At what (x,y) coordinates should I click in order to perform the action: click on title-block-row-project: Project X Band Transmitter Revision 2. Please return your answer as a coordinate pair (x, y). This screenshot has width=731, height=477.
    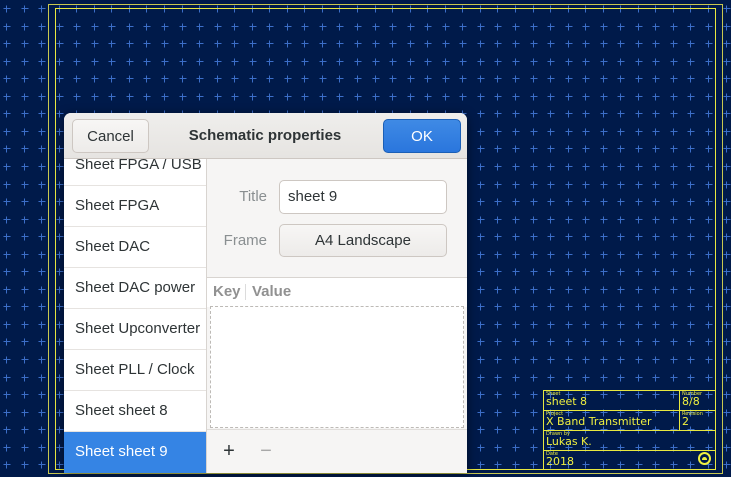
    Looking at the image, I should click on (629, 421).